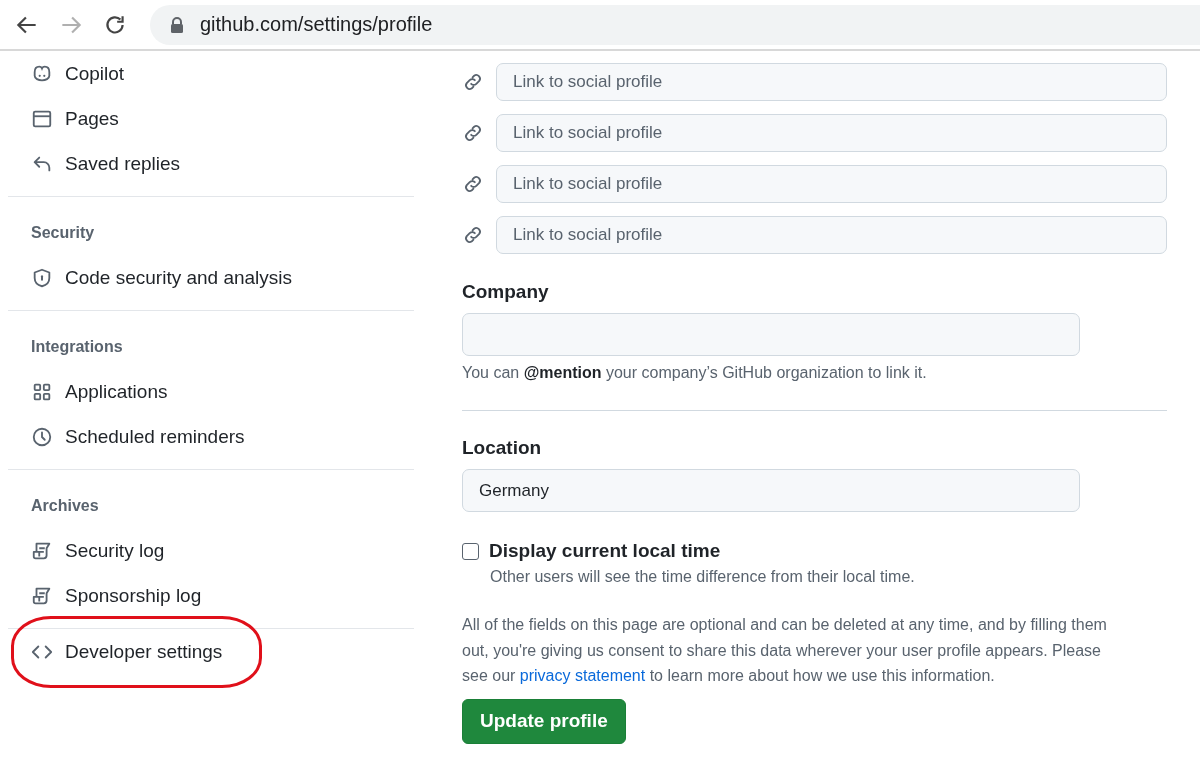  I want to click on sidebar-item: Saved replies, so click(211, 163).